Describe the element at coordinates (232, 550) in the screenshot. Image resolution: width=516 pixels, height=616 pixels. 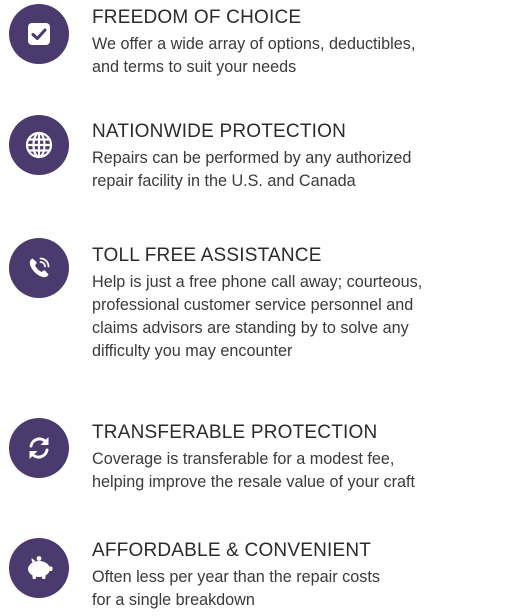
I see `feature-title: AFFORDABLE & CONVENIENT` at that location.